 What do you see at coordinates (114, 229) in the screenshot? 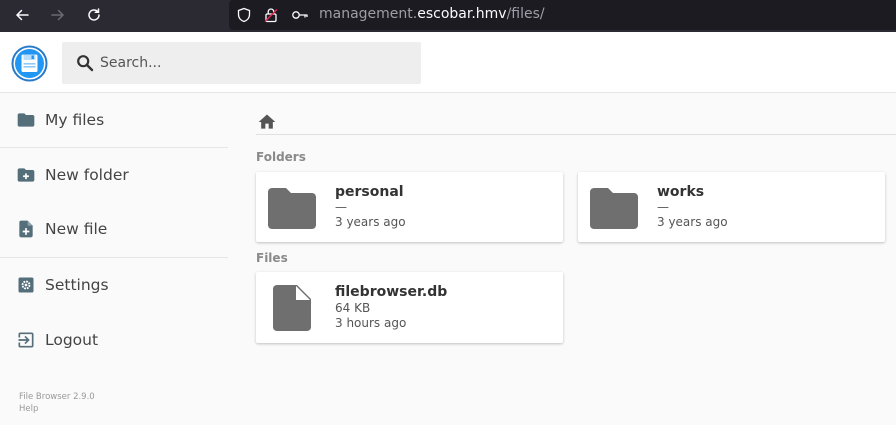
I see `sidebar-item-new-file: New file` at bounding box center [114, 229].